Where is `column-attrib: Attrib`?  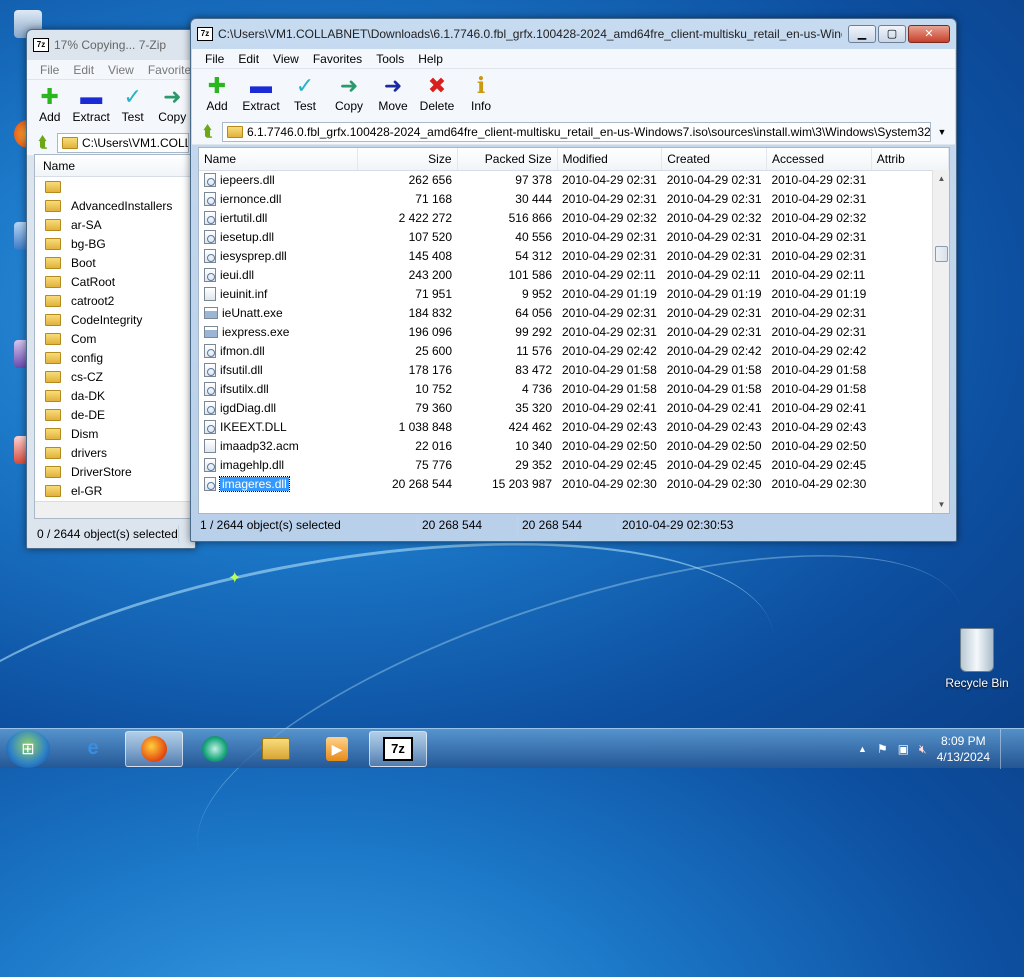 column-attrib: Attrib is located at coordinates (910, 159).